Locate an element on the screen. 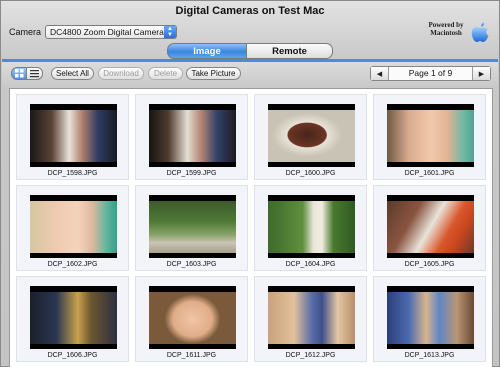 Image resolution: width=500 pixels, height=367 pixels. pager: ◀ Page 1 of 9 ▶ is located at coordinates (430, 73).